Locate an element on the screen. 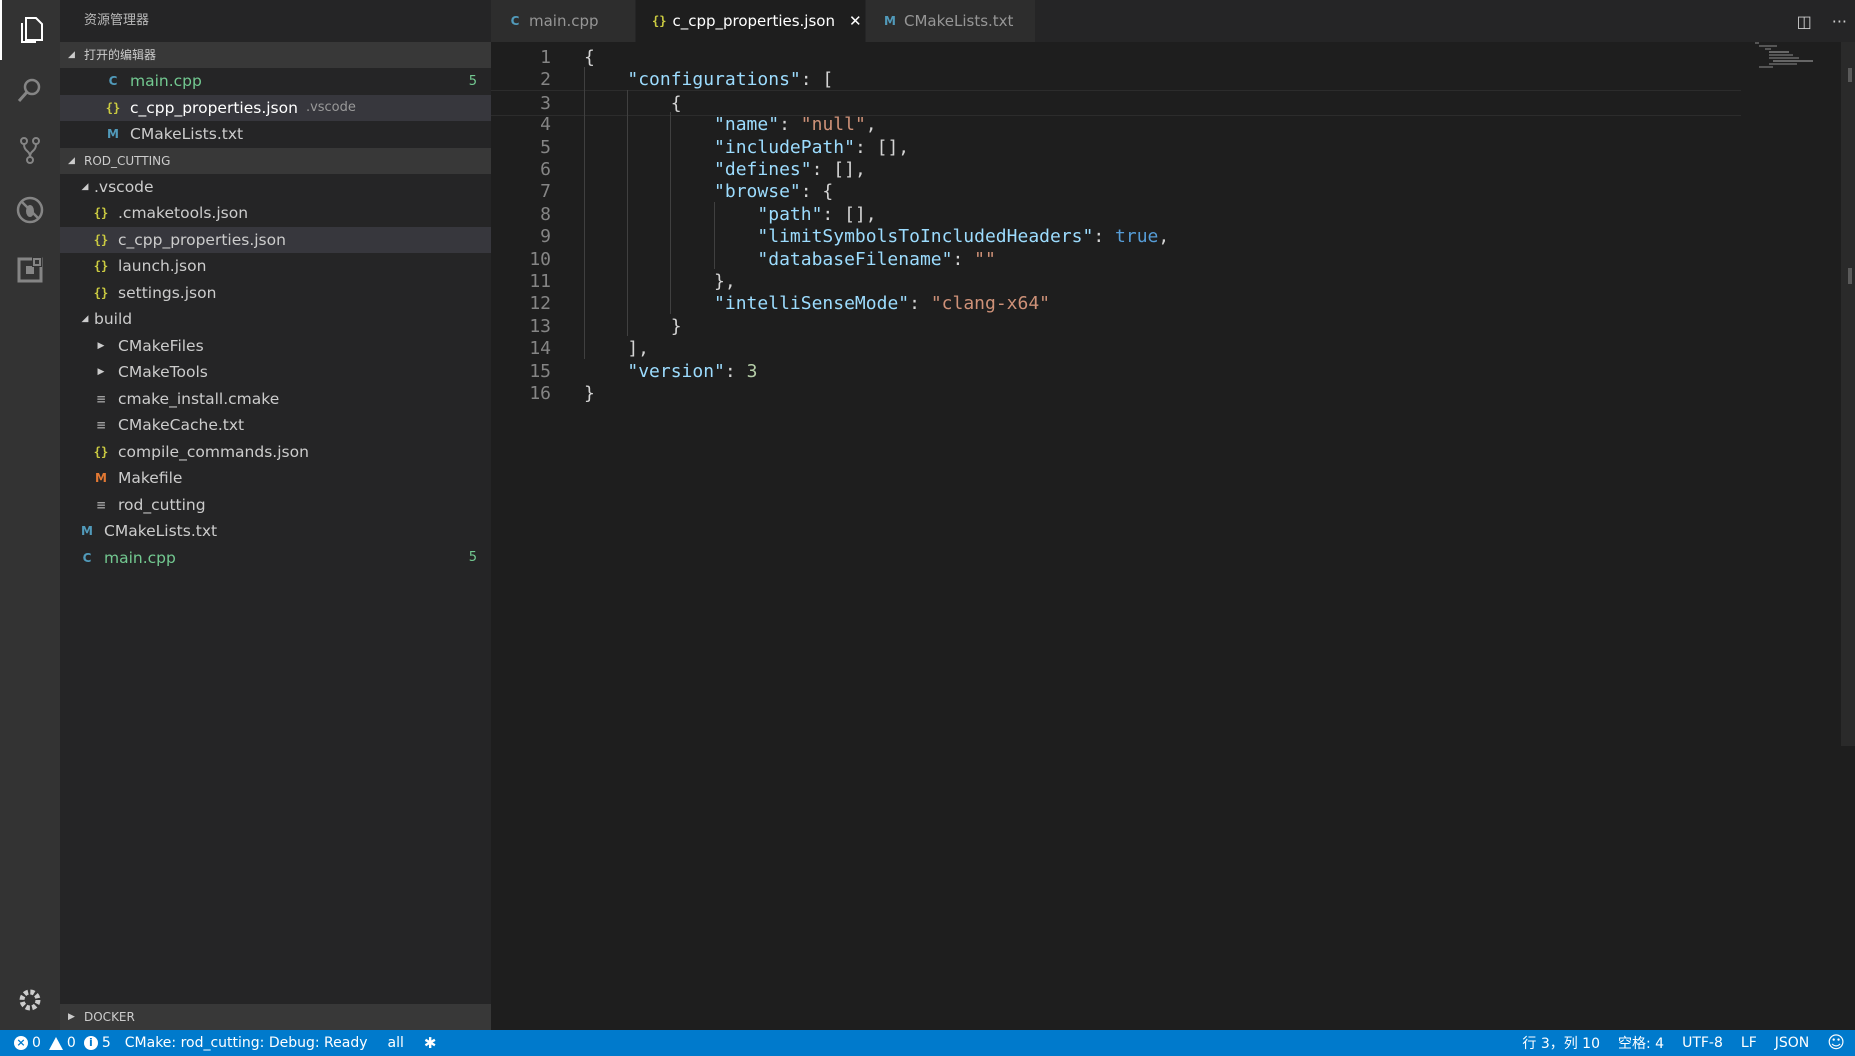 Image resolution: width=1855 pixels, height=1056 pixels. vertical-scrollbar is located at coordinates (1848, 394).